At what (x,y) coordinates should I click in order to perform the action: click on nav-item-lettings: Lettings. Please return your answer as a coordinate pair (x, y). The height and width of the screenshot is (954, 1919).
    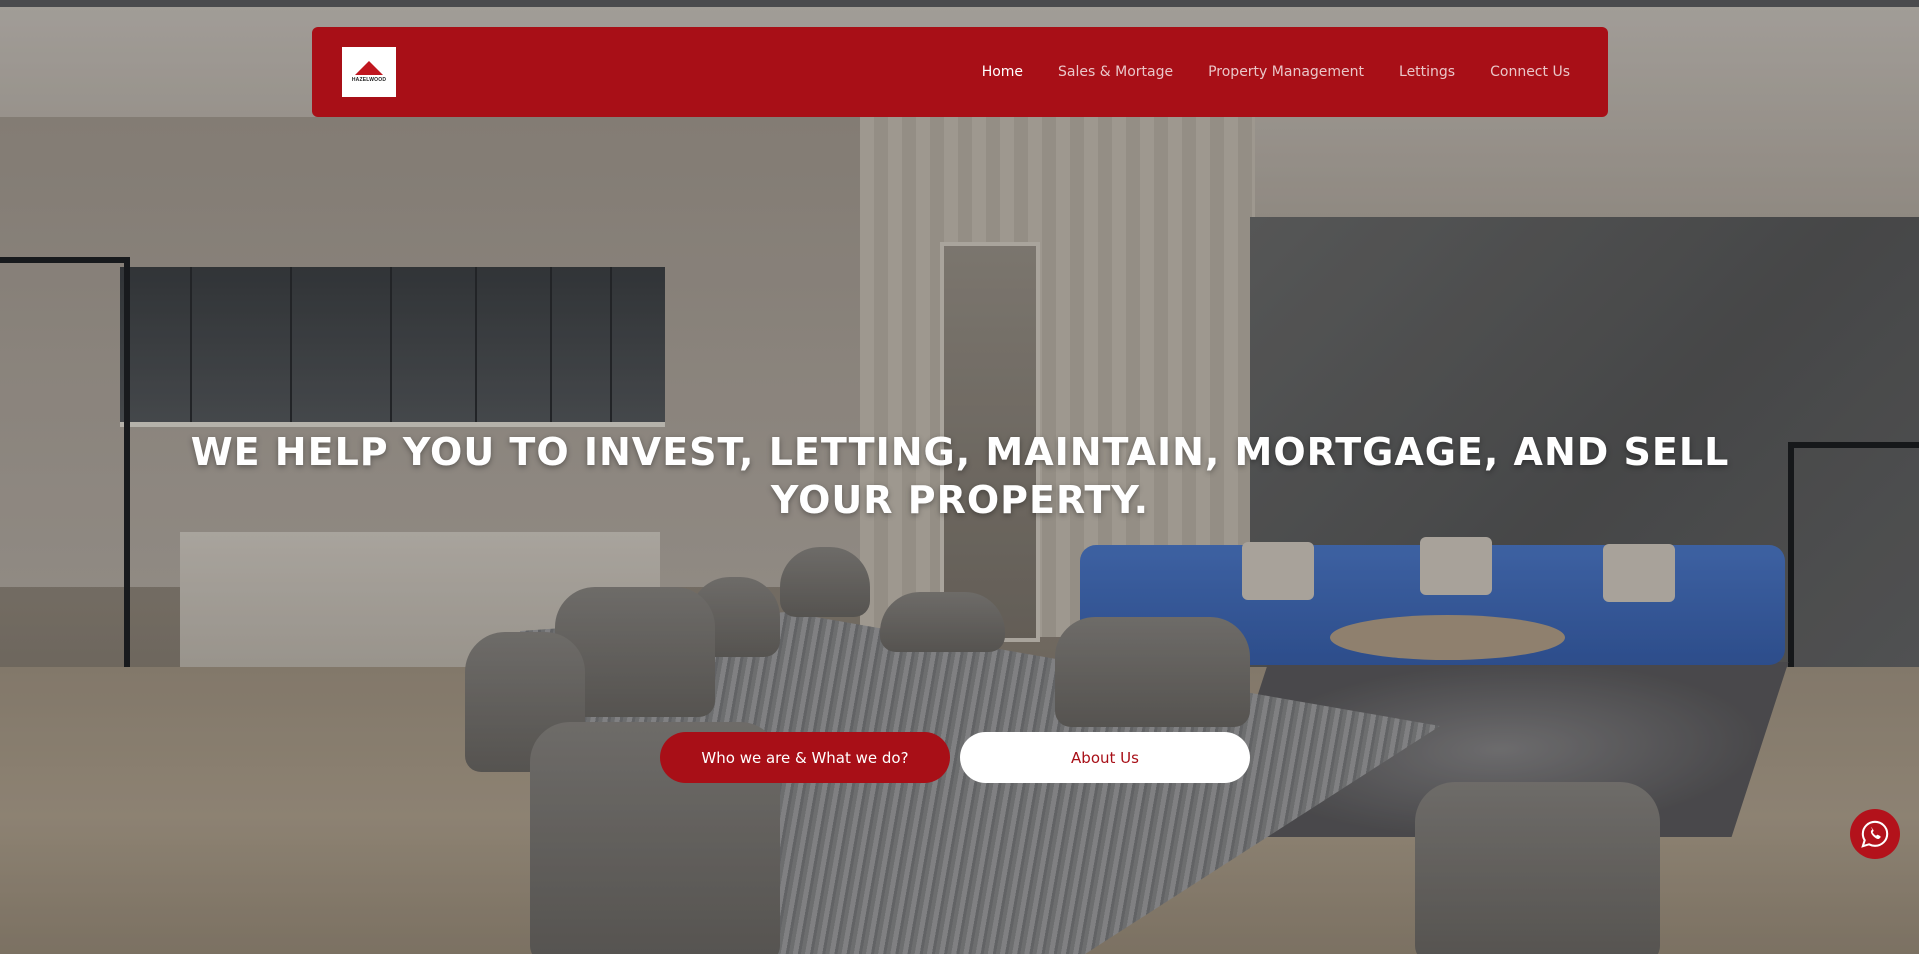
    Looking at the image, I should click on (1427, 72).